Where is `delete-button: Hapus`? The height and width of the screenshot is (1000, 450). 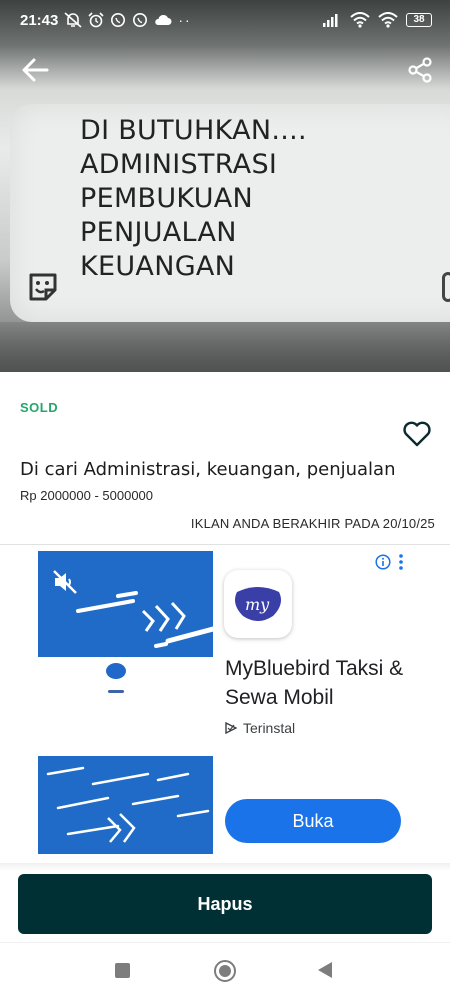 delete-button: Hapus is located at coordinates (225, 904).